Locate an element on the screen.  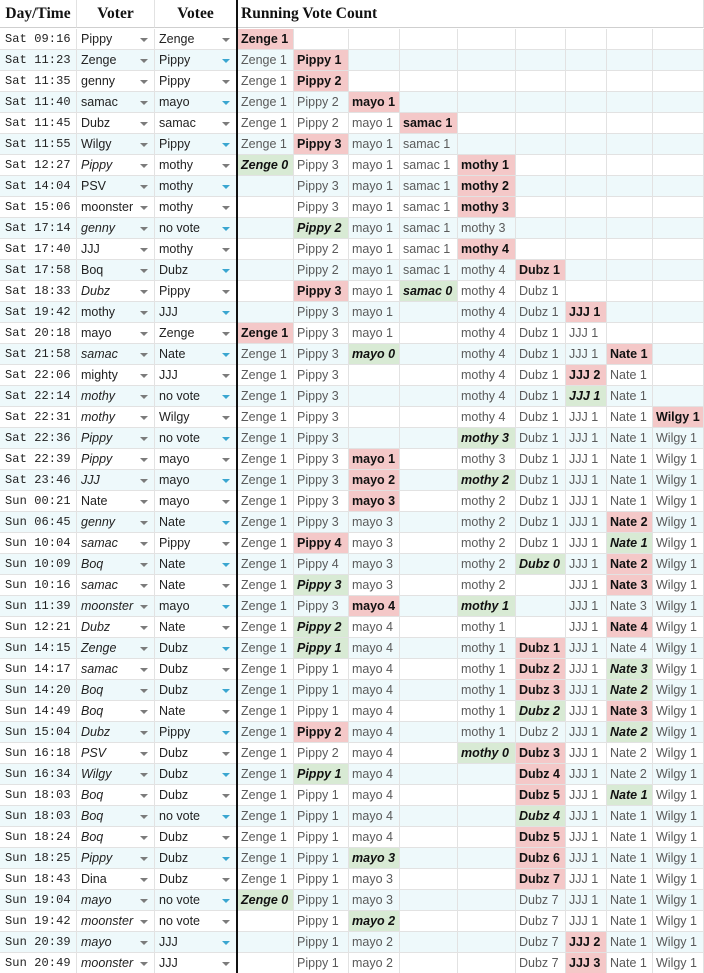
vote-count-cell: mayo 0 is located at coordinates (374, 354).